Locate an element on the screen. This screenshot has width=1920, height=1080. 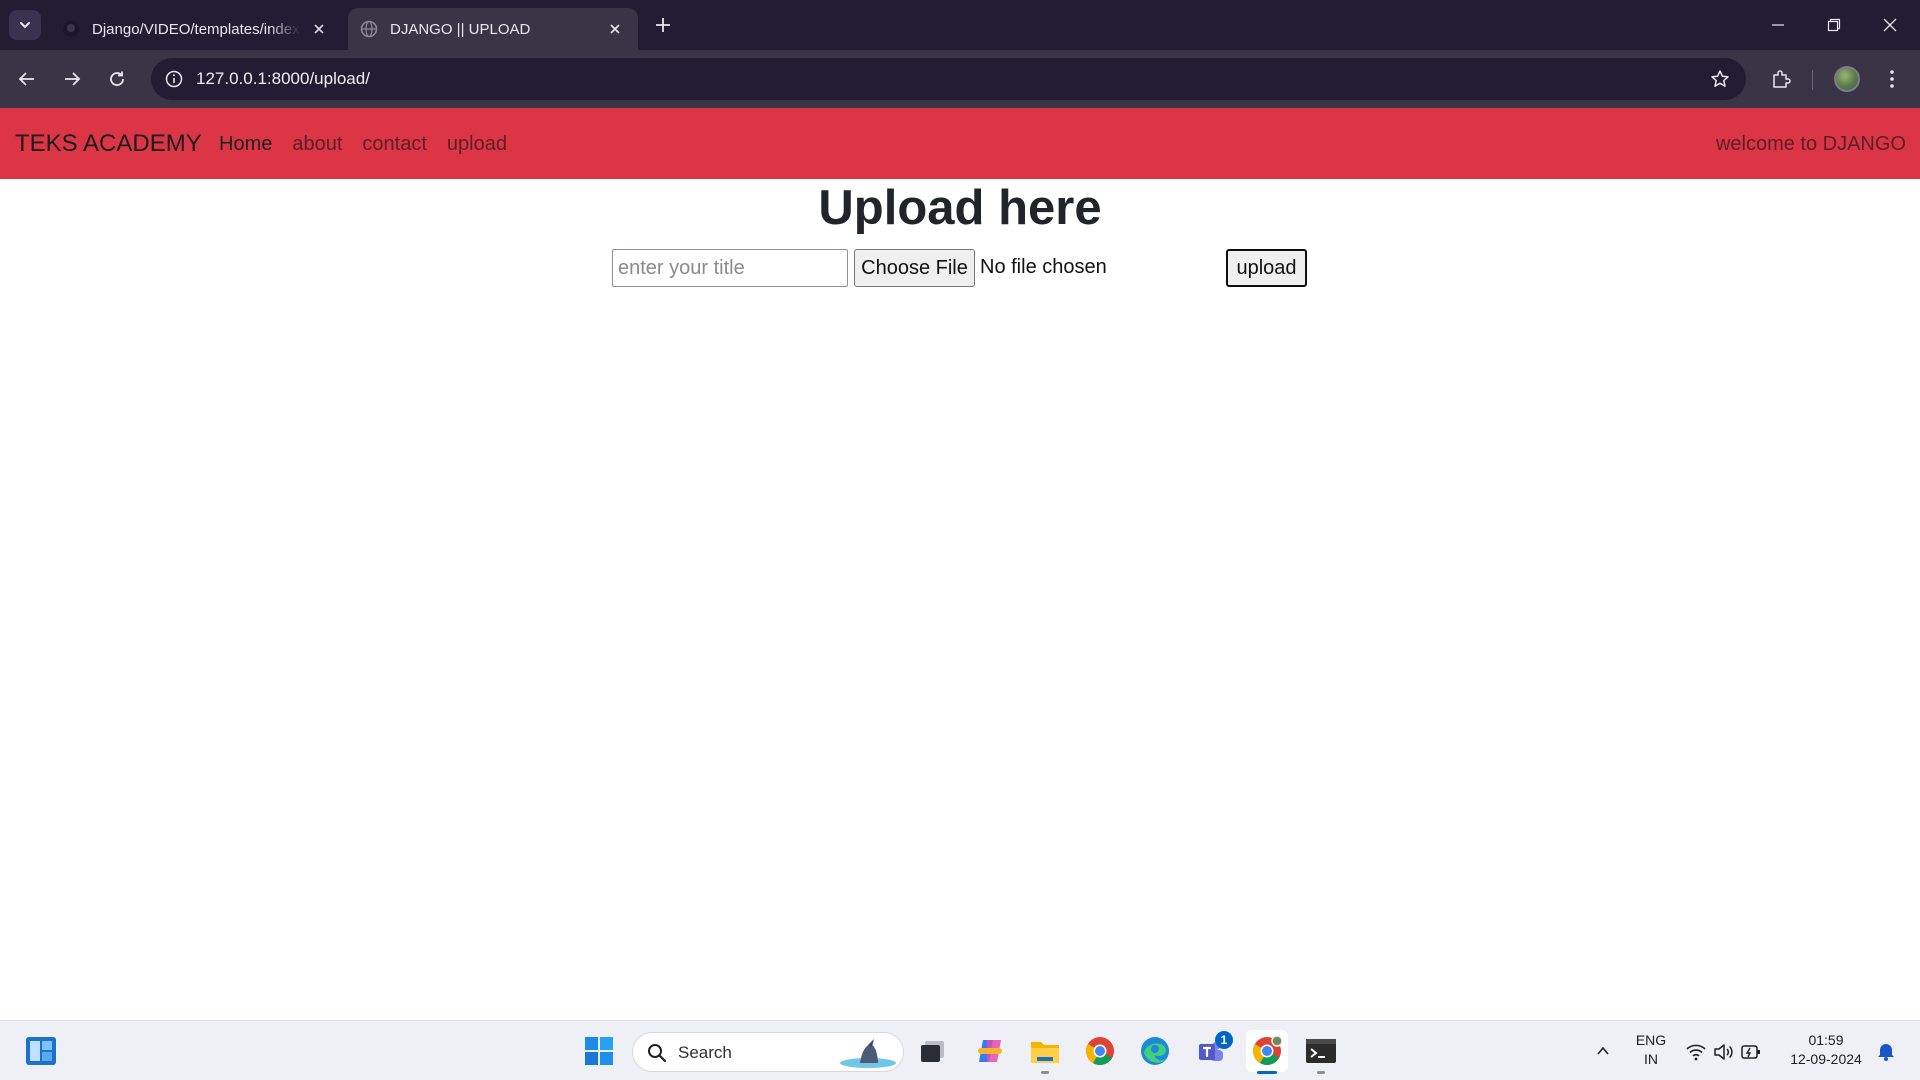
teams-button: 1 is located at coordinates (1211, 1051).